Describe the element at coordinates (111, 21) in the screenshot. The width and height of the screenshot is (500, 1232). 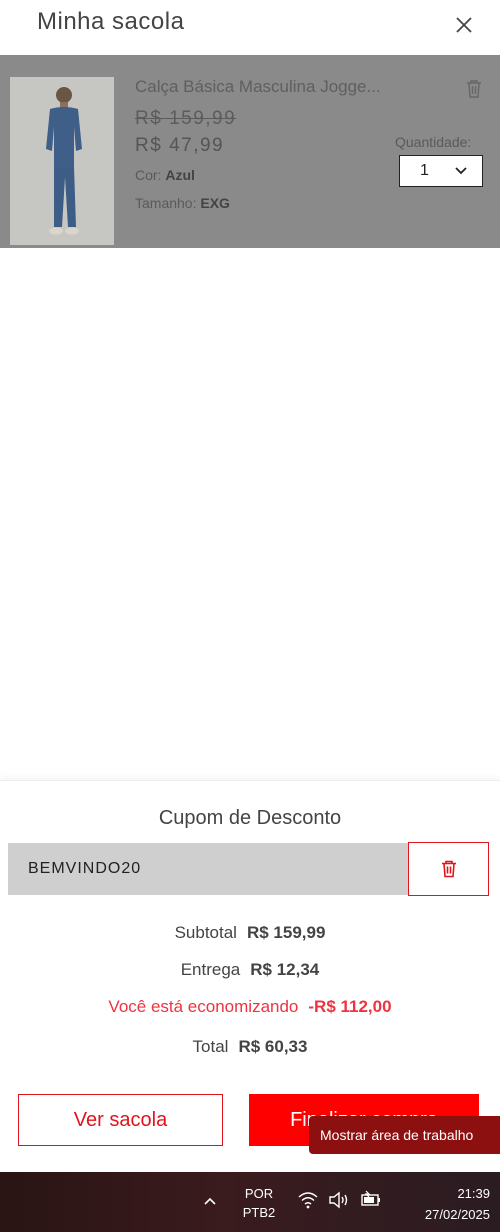
I see `page-title: Minha sacola` at that location.